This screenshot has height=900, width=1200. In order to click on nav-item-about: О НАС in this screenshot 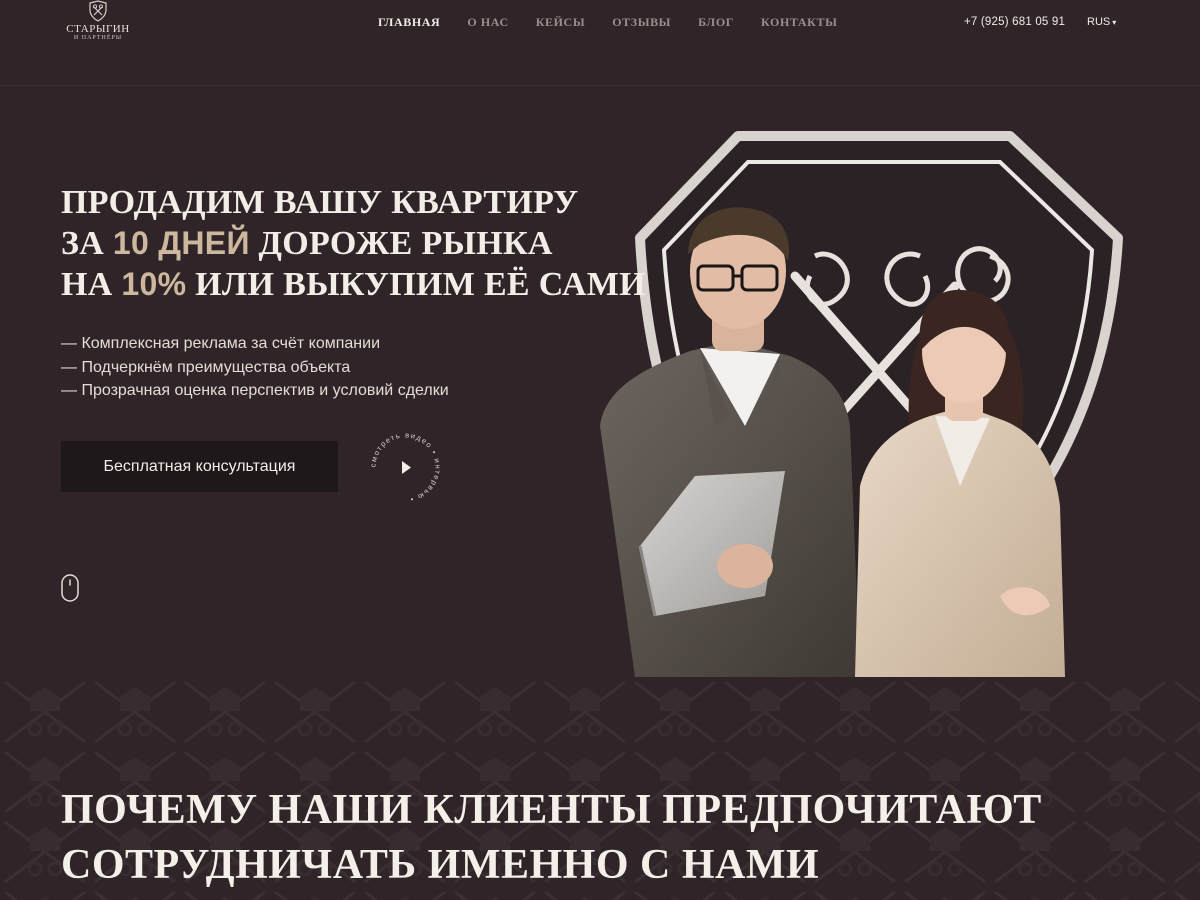, I will do `click(487, 22)`.